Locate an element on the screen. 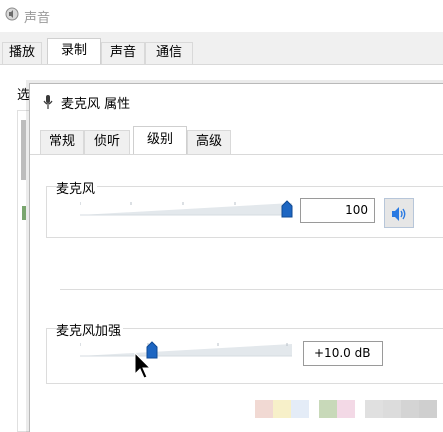 The image size is (443, 432). microphone-slider-thumb is located at coordinates (287, 209).